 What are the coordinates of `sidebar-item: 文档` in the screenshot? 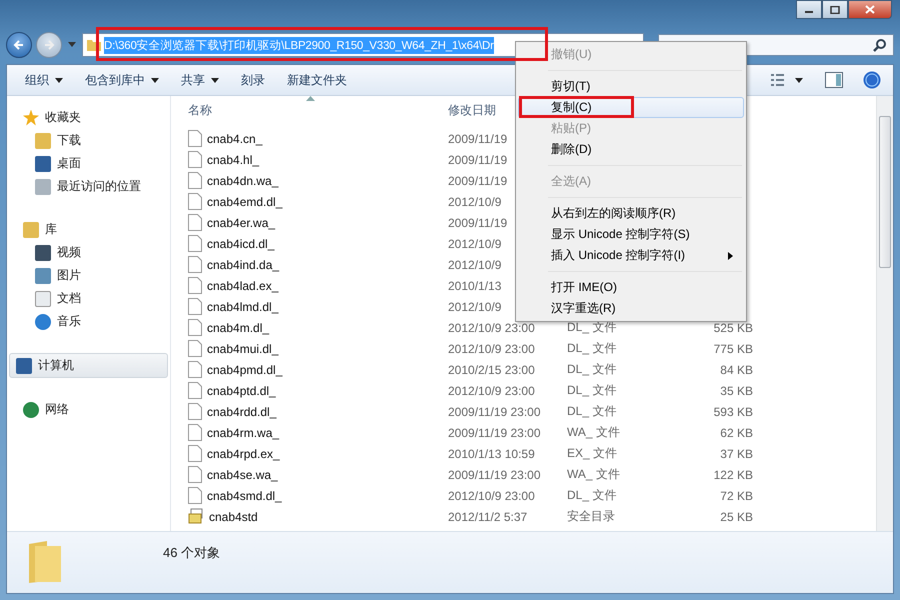 It's located at (88, 298).